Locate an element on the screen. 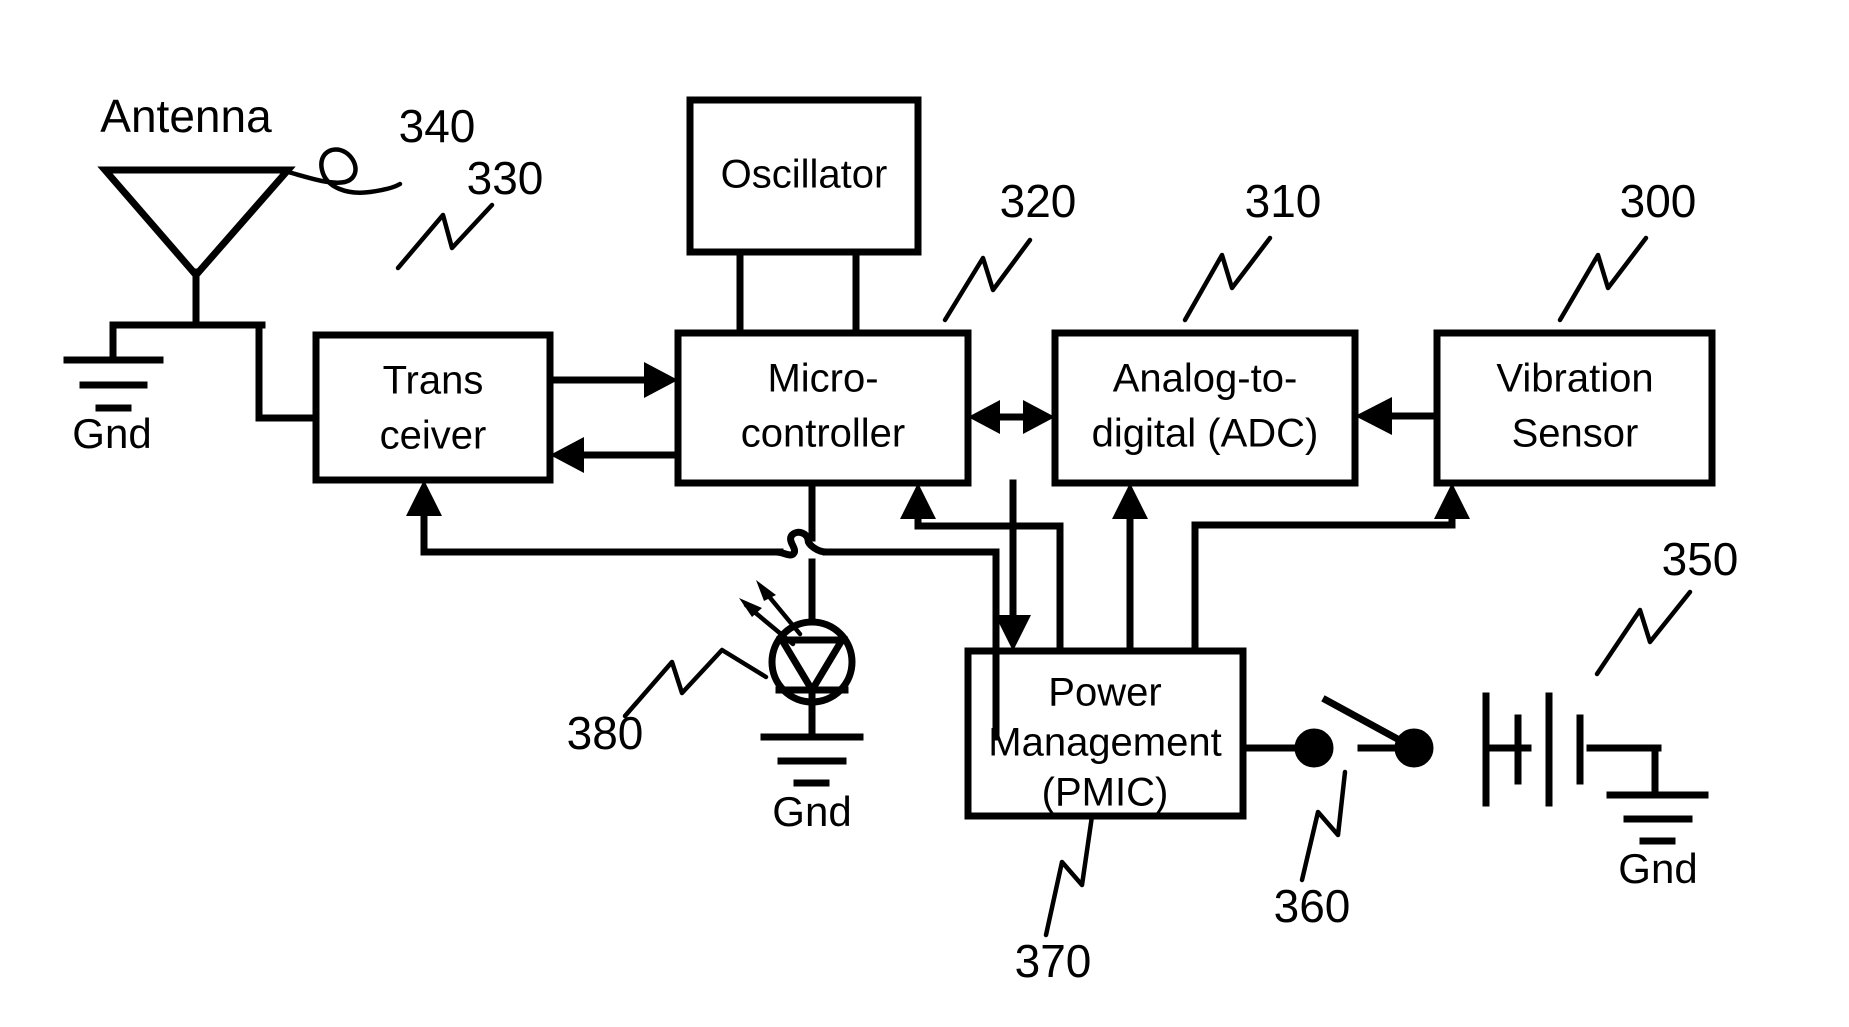 This screenshot has width=1849, height=1027. block-transceiver is located at coordinates (433, 407).